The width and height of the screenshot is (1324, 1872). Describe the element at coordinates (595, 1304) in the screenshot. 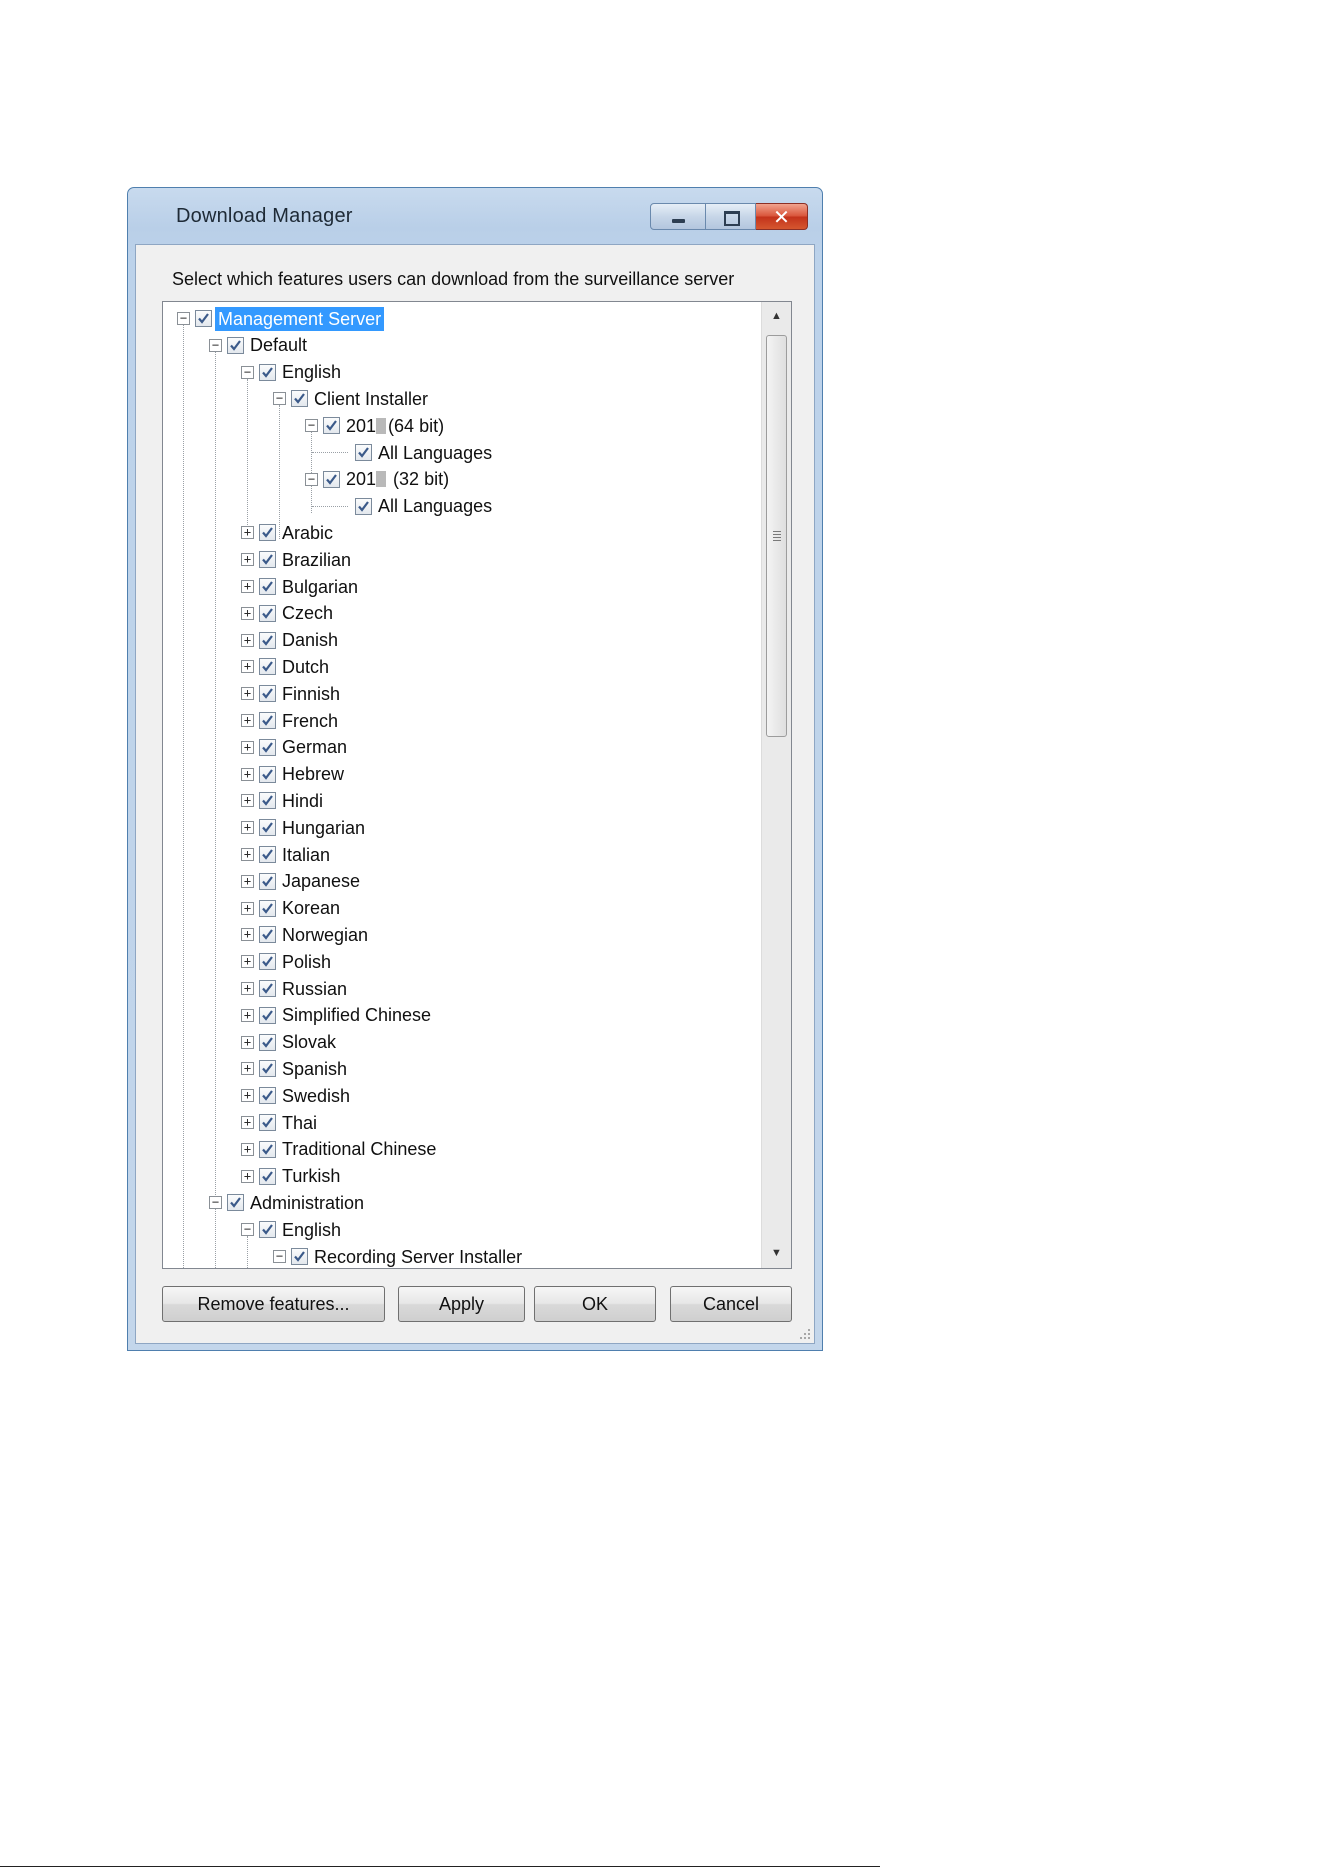

I see `ok-button: OK` at that location.